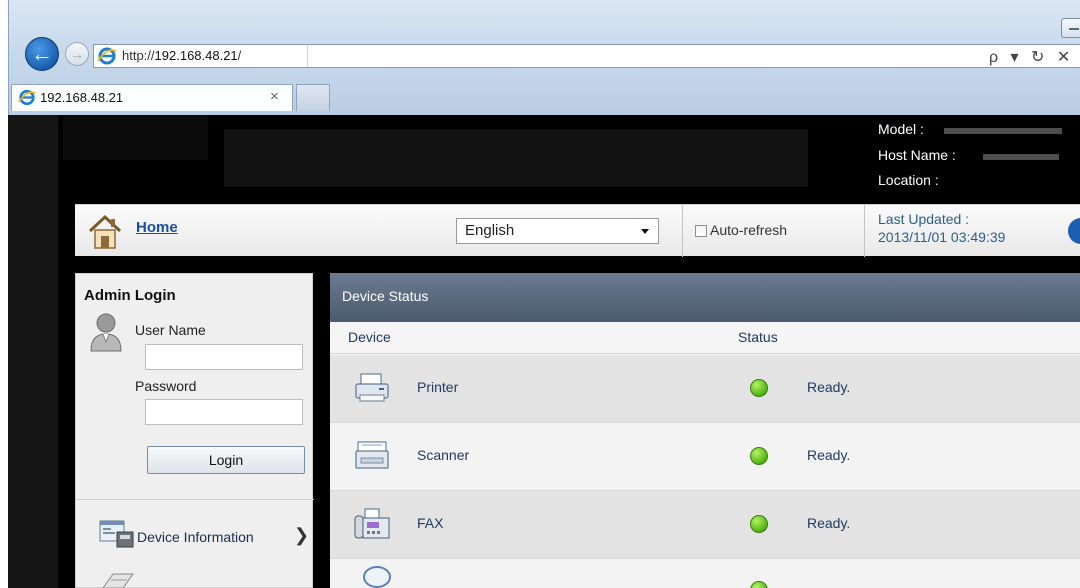  Describe the element at coordinates (901, 129) in the screenshot. I see `model-label: Model :` at that location.